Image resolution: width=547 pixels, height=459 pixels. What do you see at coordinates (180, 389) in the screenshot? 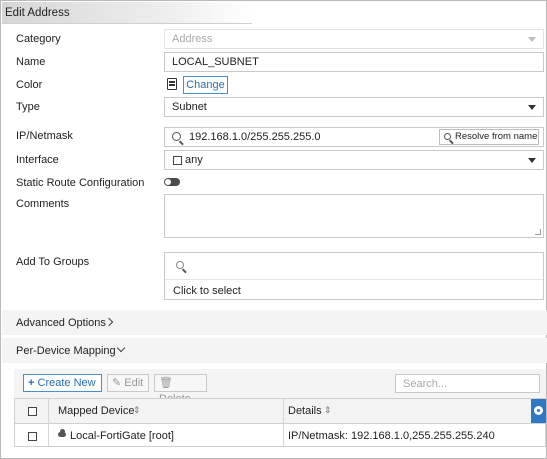
I see `delete-button: 🗑 Delete` at bounding box center [180, 389].